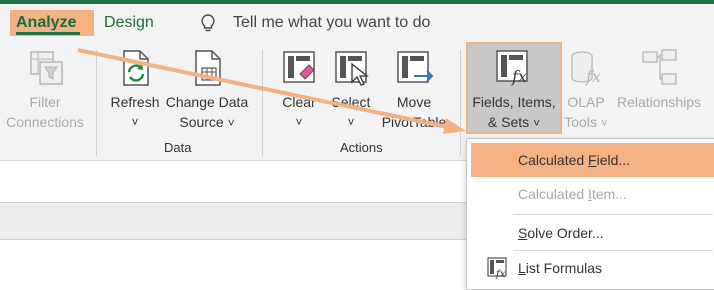  I want to click on filter-connections-label-2: Connections, so click(45, 122).